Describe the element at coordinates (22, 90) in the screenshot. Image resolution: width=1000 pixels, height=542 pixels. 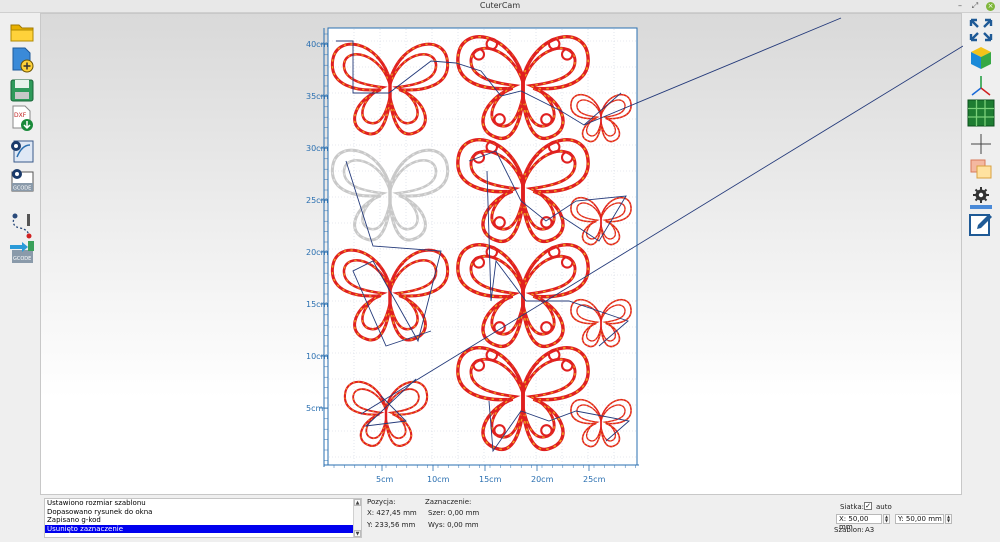
I see `save-icon` at that location.